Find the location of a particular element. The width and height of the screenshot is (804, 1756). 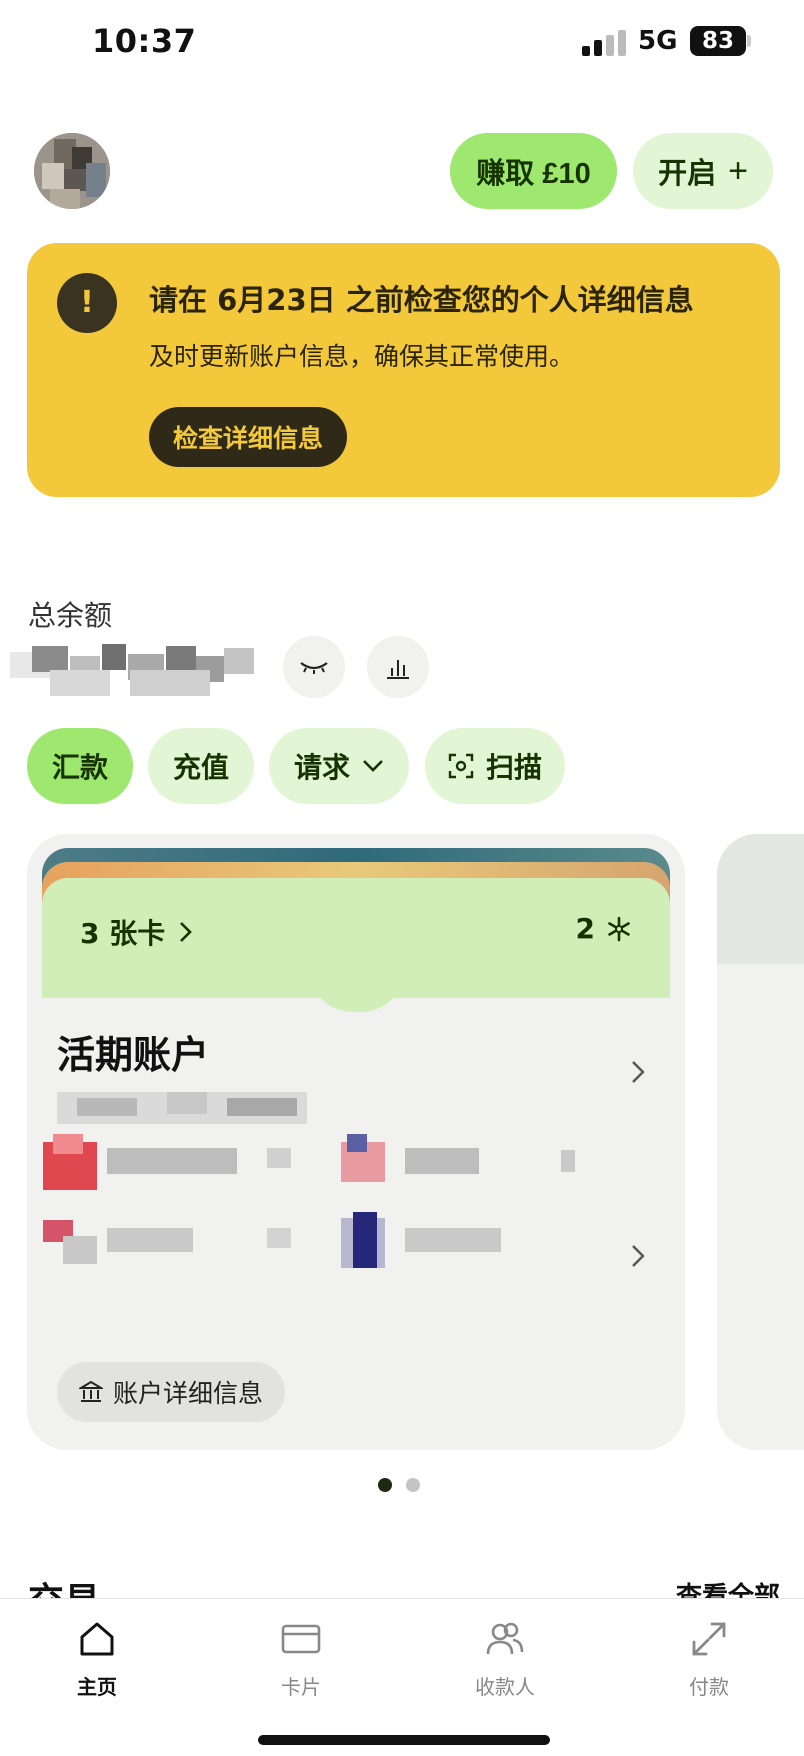

scan-label: 扫描 is located at coordinates (513, 767).